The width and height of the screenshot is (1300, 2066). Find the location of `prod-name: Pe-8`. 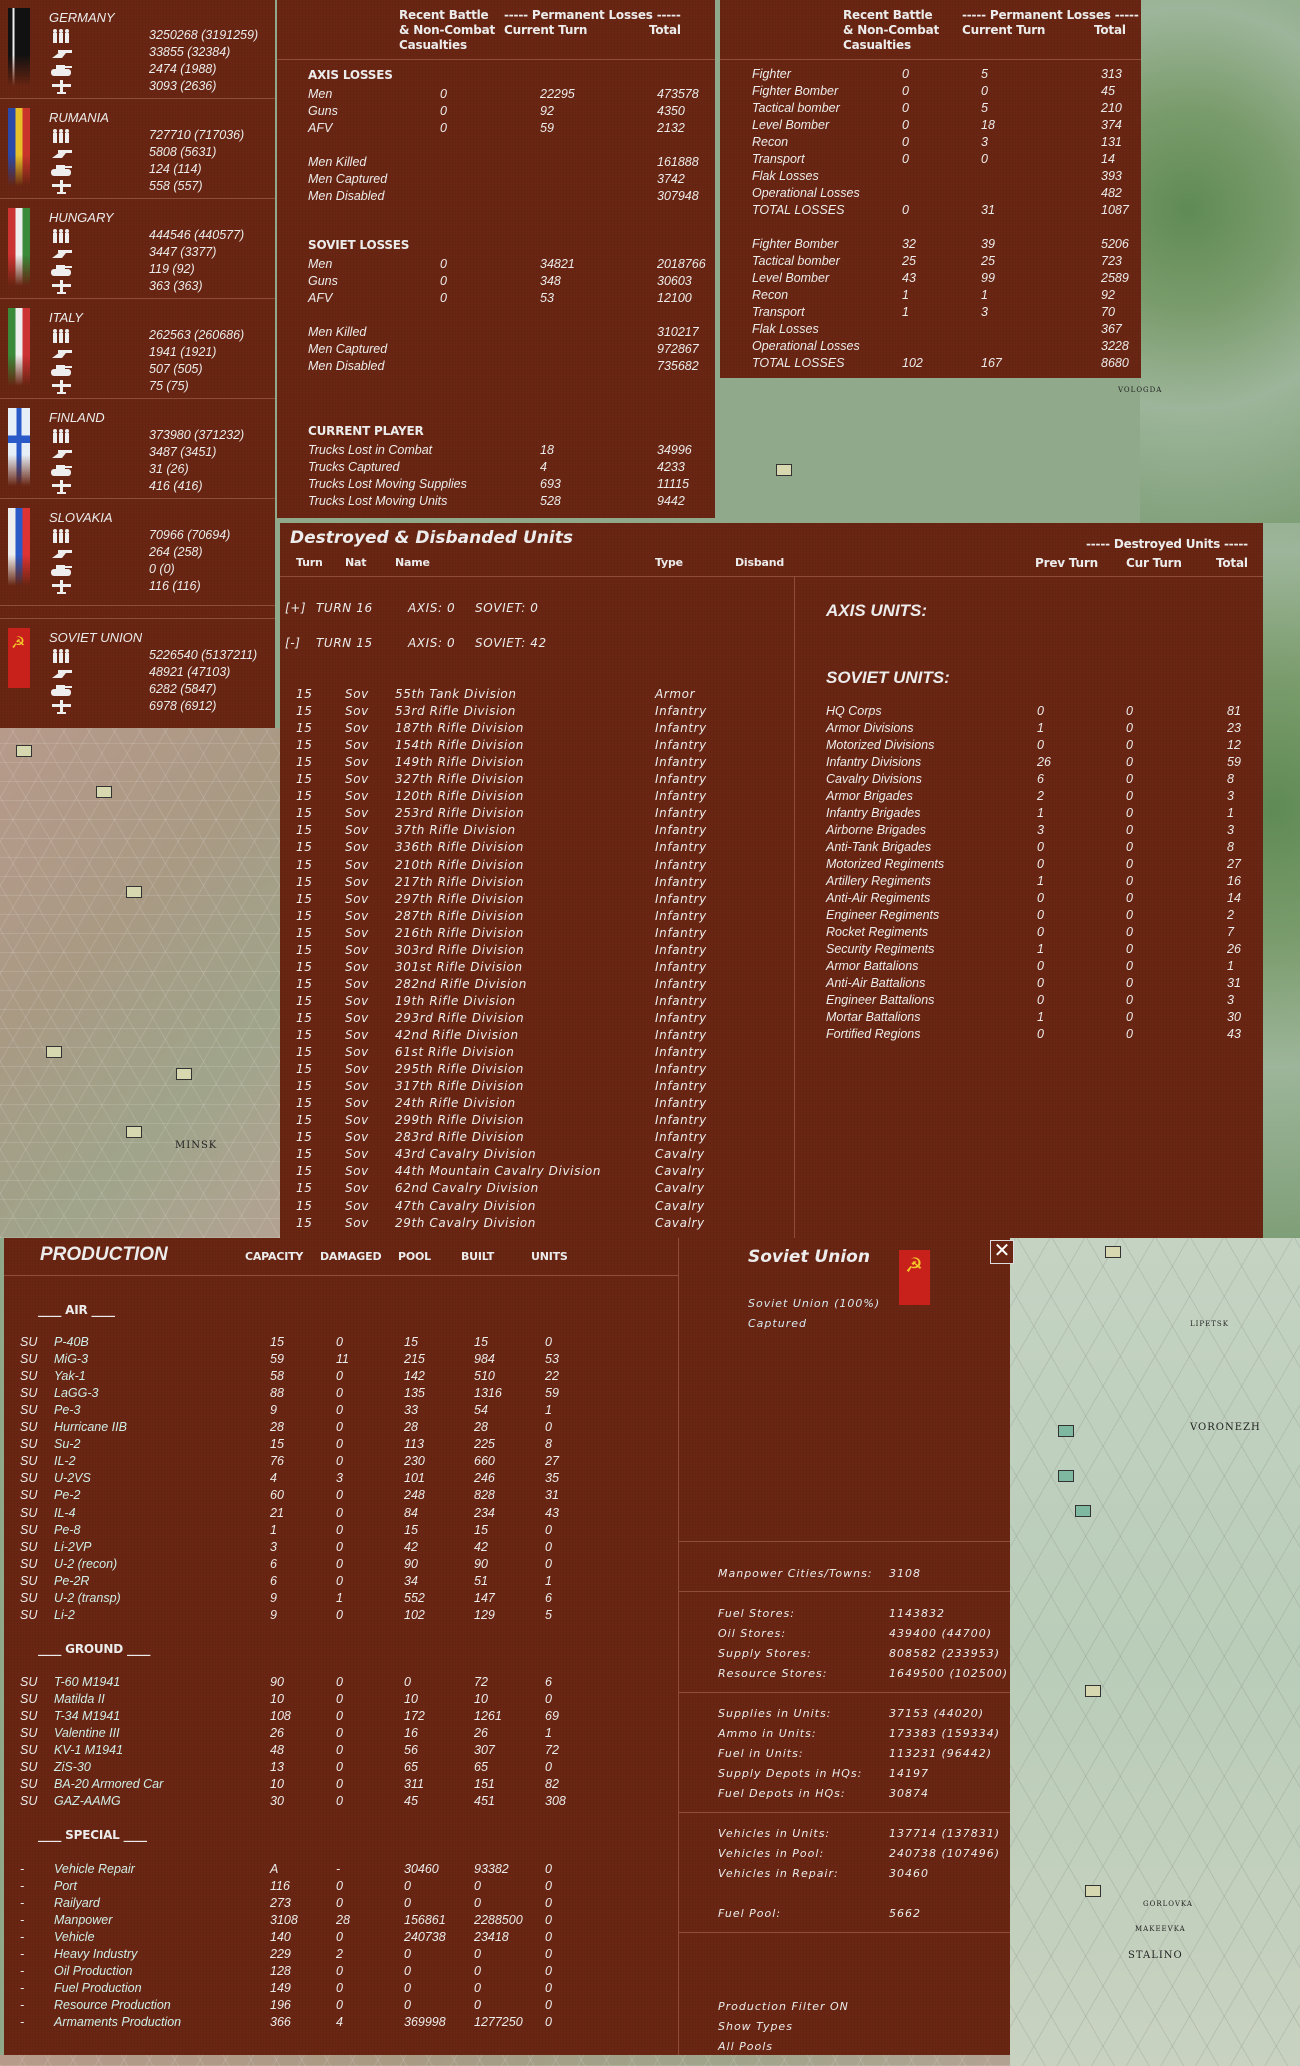

prod-name: Pe-8 is located at coordinates (67, 1530).